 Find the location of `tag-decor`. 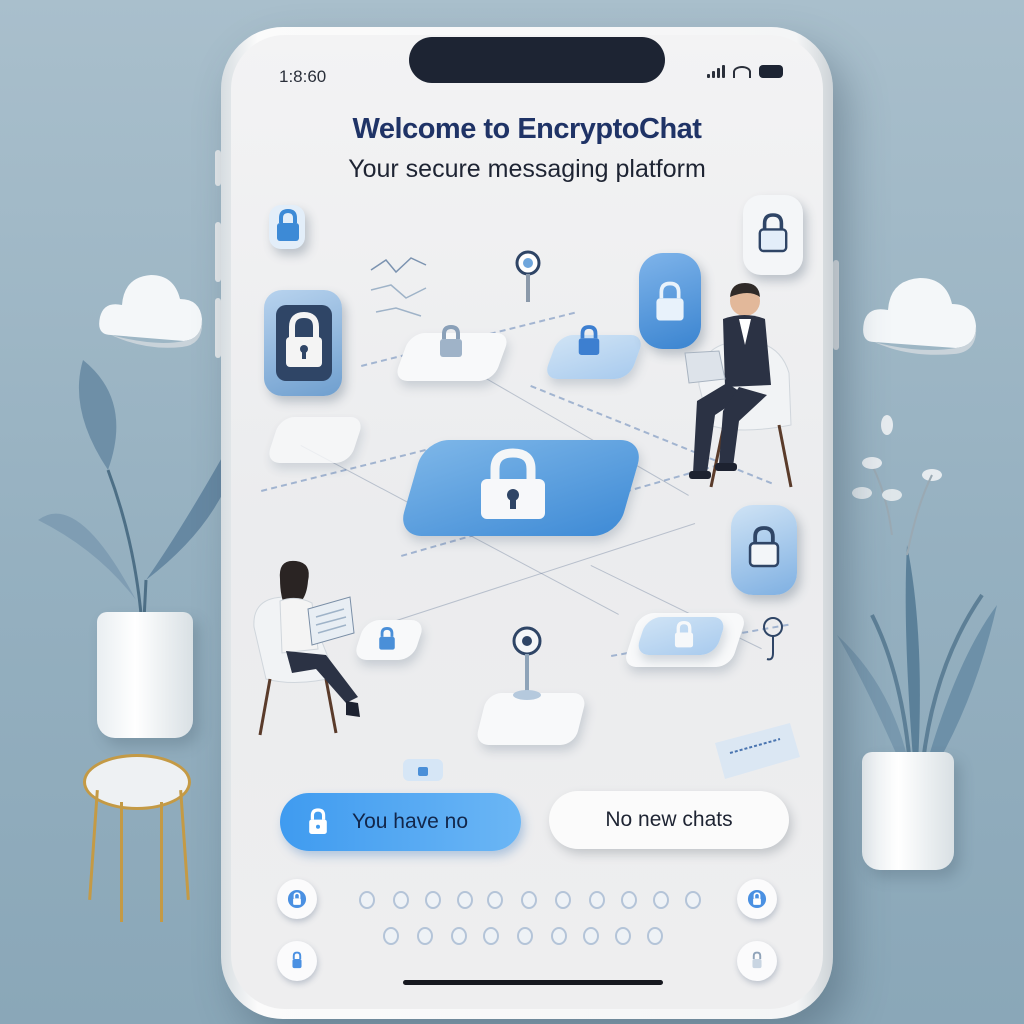

tag-decor is located at coordinates (757, 751).